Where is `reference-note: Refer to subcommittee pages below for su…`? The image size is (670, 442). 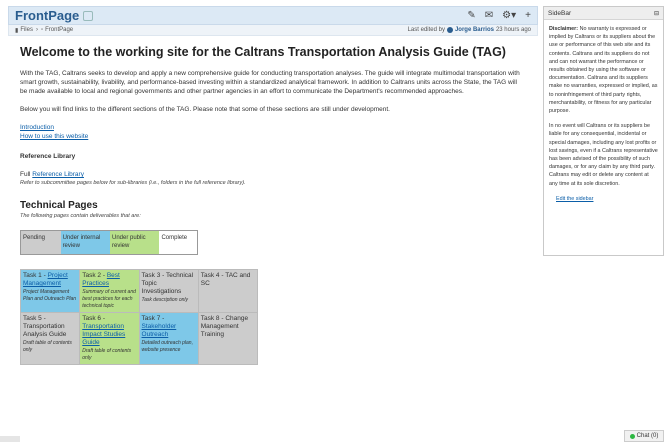 reference-note: Refer to subcommittee pages below for su… is located at coordinates (133, 183).